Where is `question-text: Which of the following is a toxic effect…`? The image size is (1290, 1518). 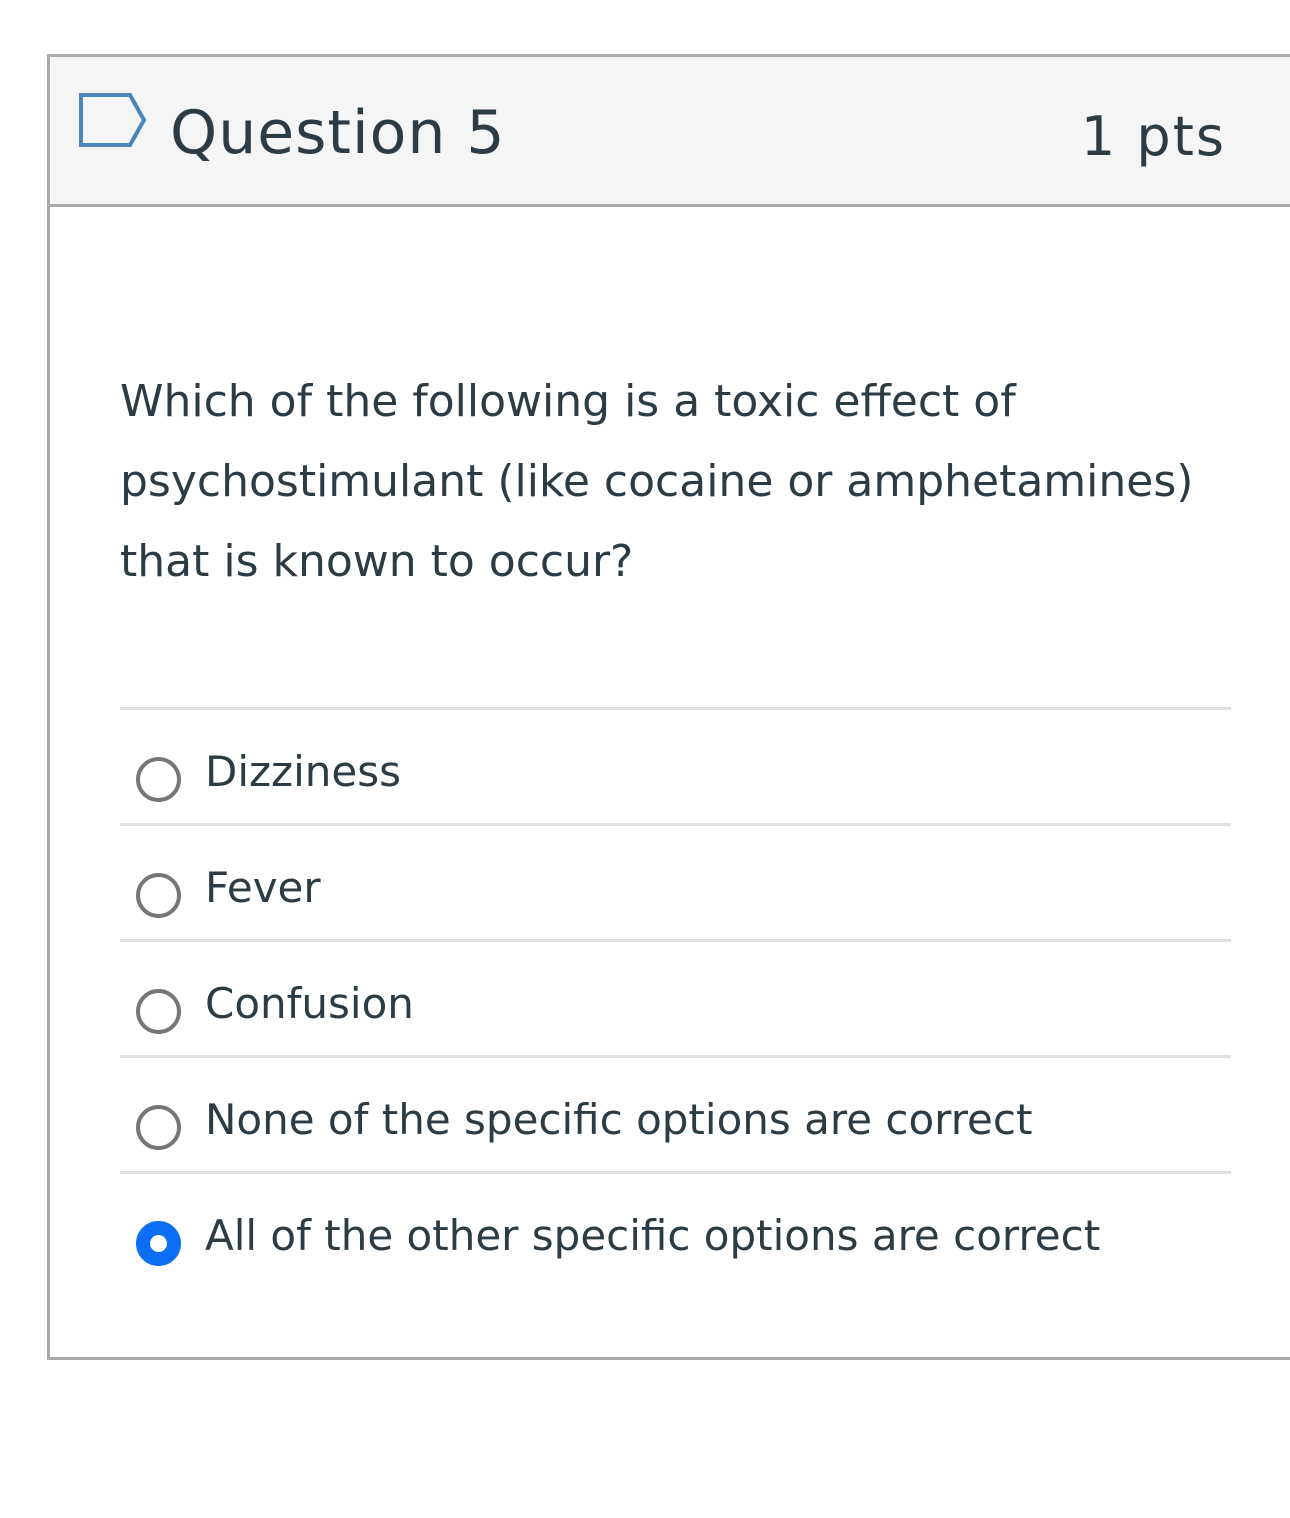 question-text: Which of the following is a toxic effect… is located at coordinates (657, 481).